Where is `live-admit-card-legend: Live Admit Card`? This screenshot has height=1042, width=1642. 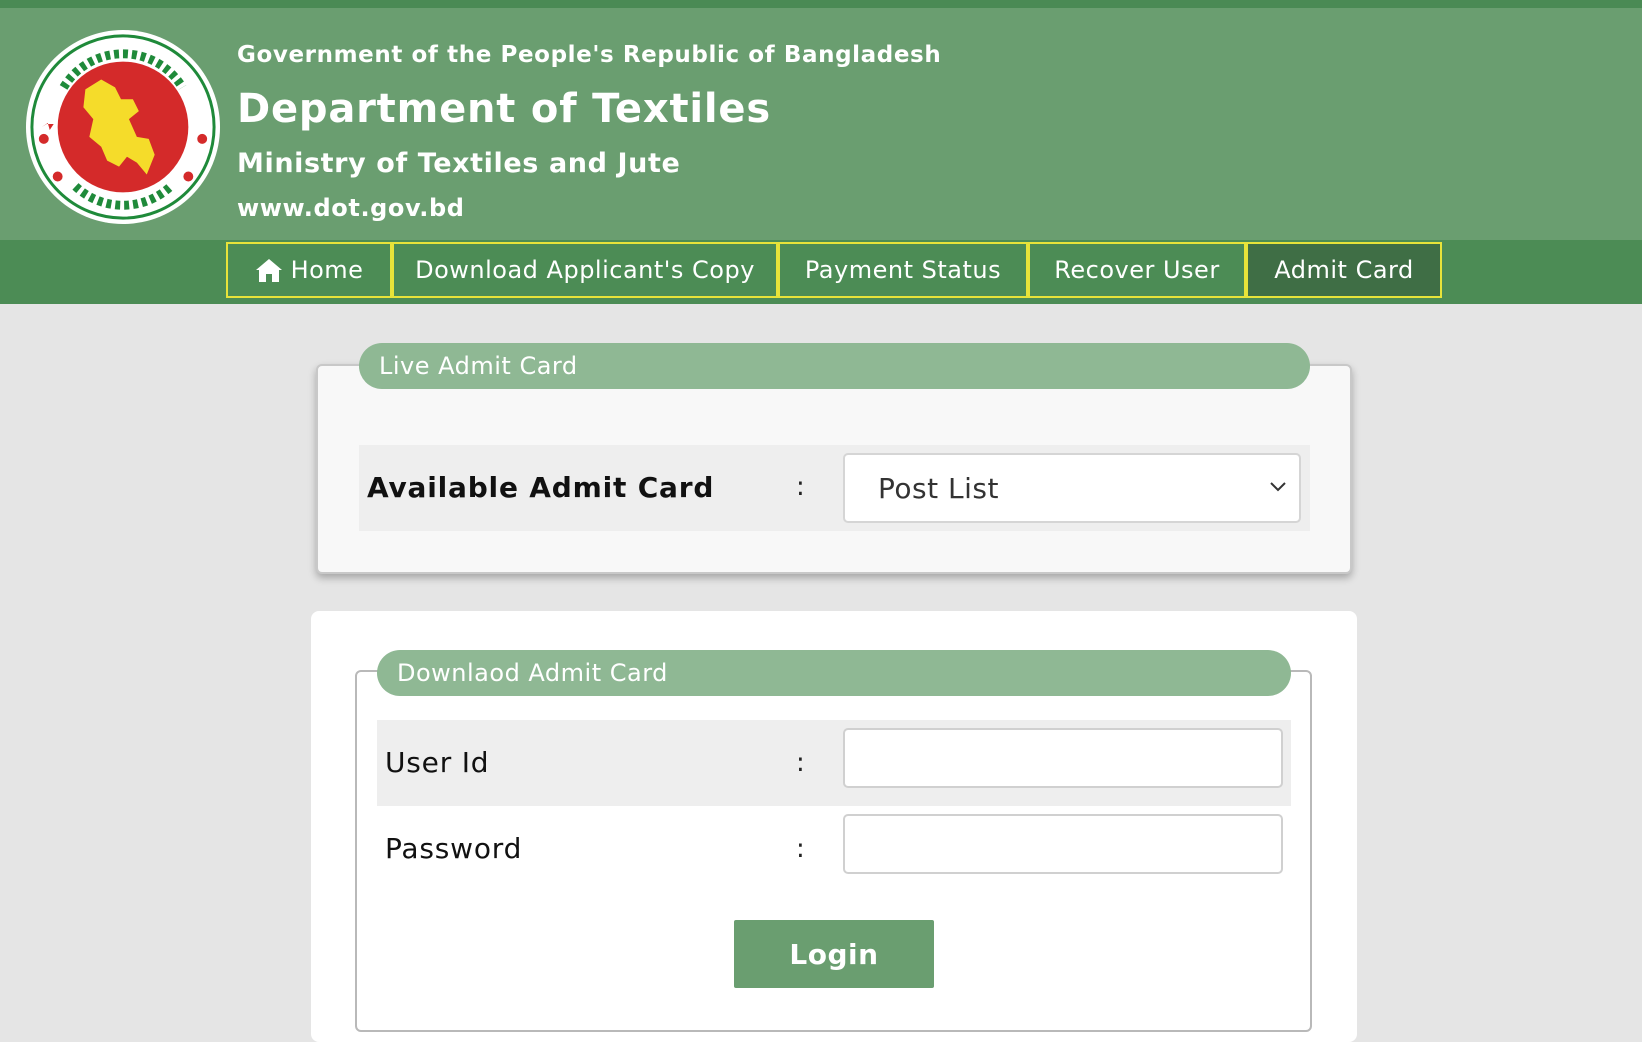 live-admit-card-legend: Live Admit Card is located at coordinates (834, 366).